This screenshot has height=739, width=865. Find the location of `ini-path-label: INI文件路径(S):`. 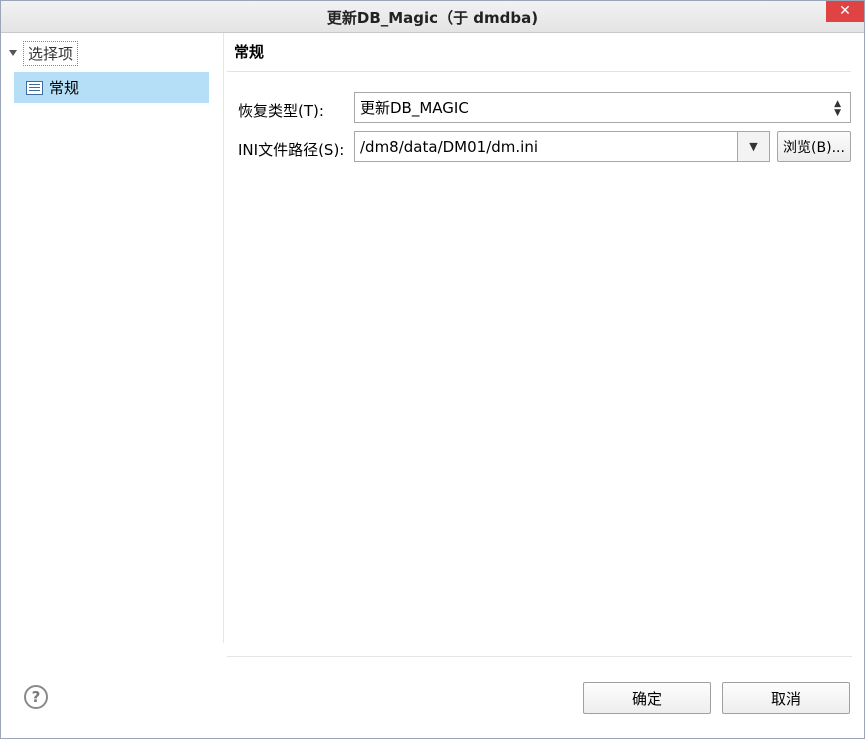

ini-path-label: INI文件路径(S): is located at coordinates (291, 150).